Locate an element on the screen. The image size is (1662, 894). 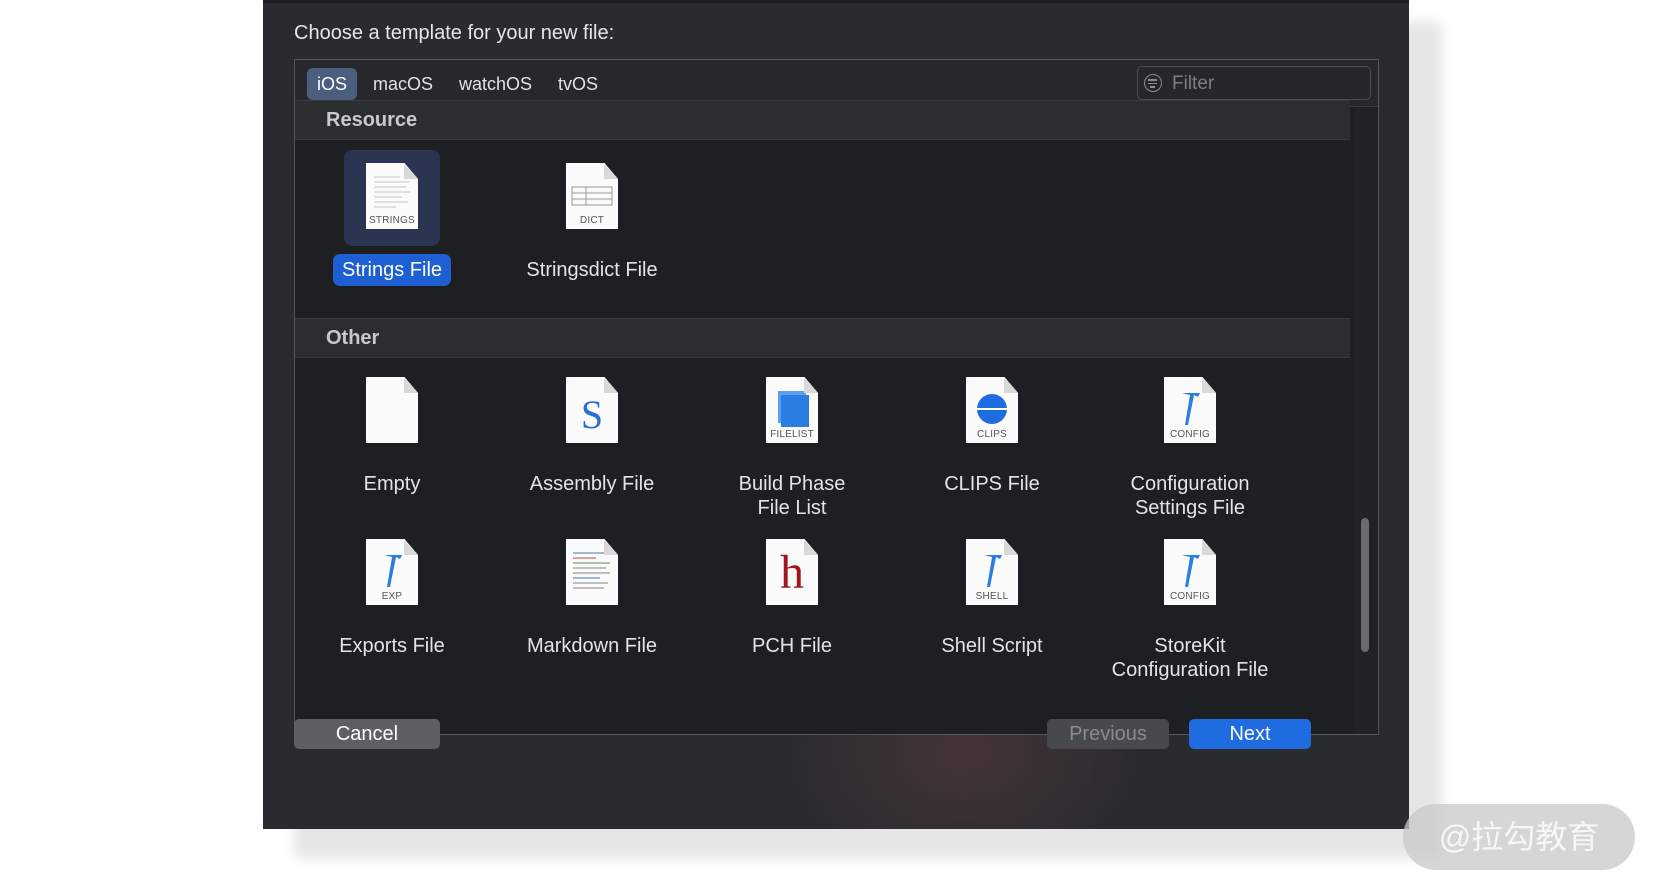
previous-button: Previous is located at coordinates (1108, 734).